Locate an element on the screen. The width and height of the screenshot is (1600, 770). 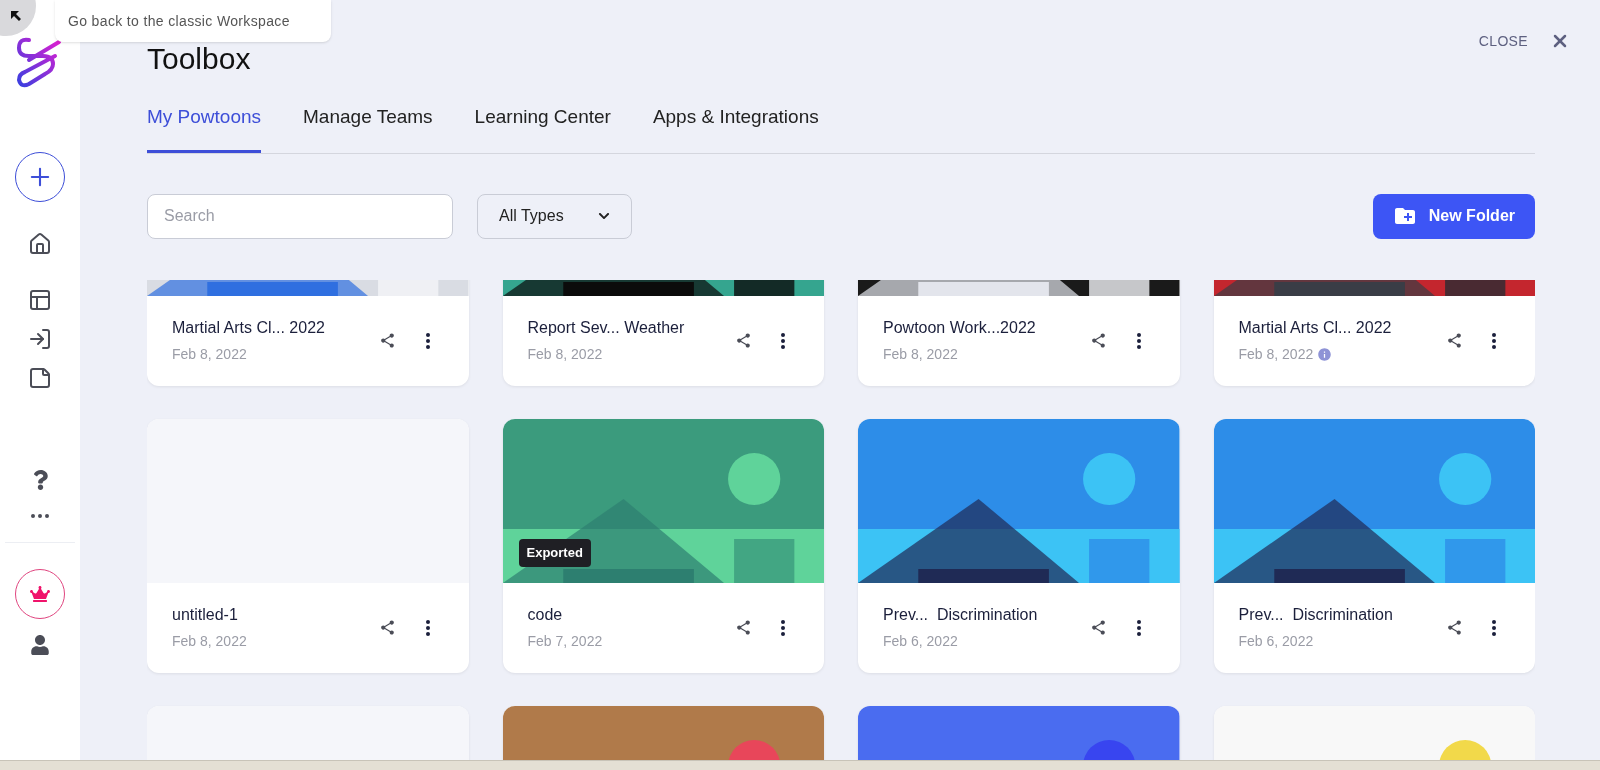
powtoon-title: Report Sev... Weather is located at coordinates (627, 328).